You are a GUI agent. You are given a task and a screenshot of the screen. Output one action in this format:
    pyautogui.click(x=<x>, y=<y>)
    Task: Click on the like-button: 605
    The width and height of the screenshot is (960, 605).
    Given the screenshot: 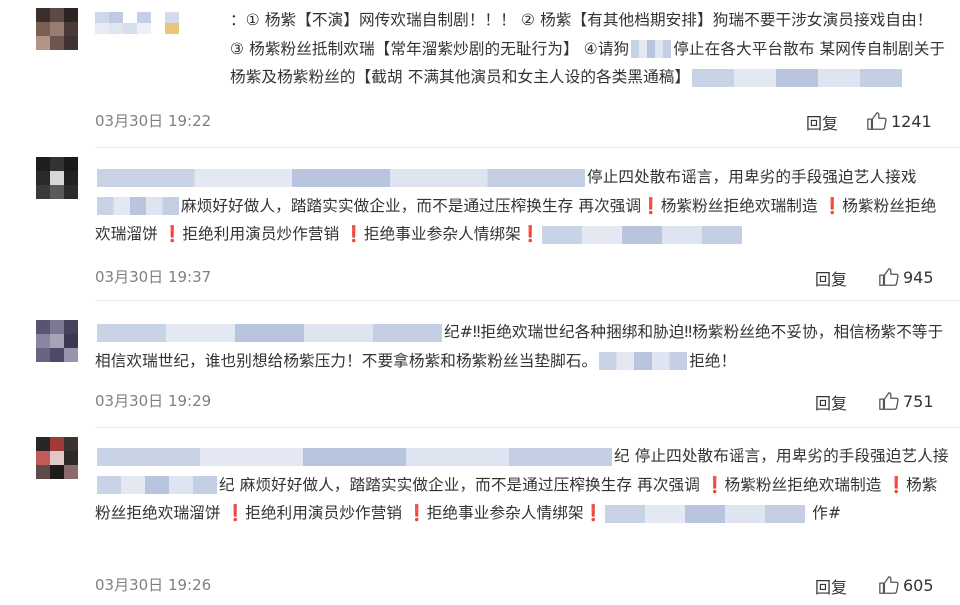 What is the action you would take?
    pyautogui.click(x=906, y=585)
    